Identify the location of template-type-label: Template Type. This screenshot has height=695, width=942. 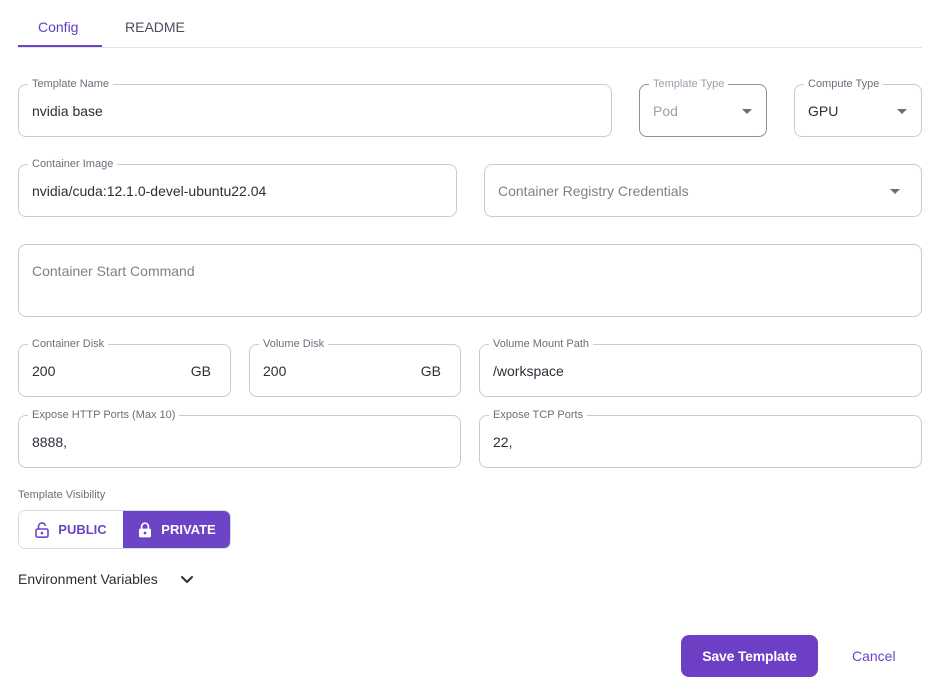
(689, 84).